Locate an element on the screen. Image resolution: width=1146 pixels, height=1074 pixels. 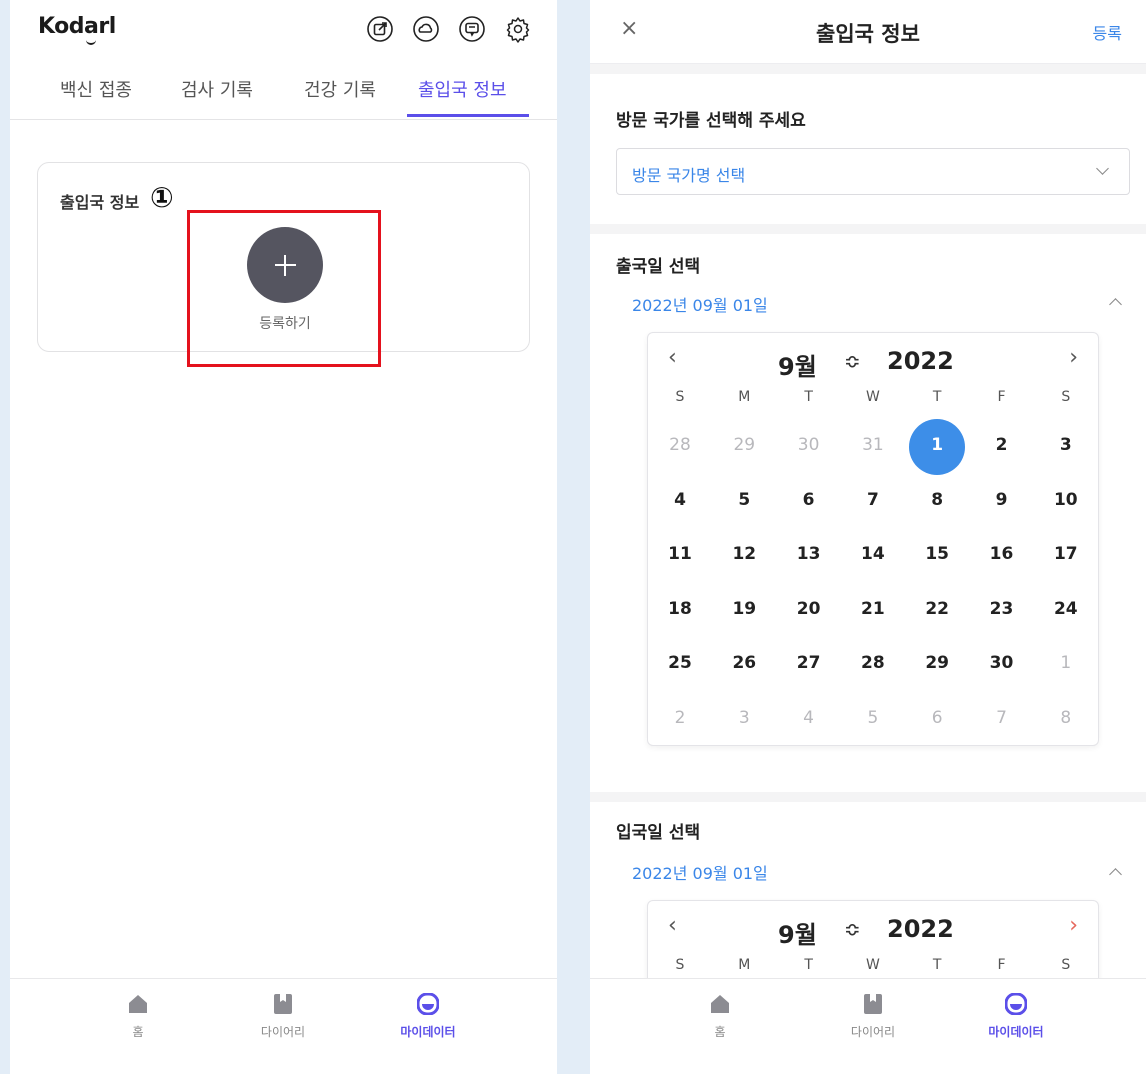
tab-vaccination: 백신 접종 is located at coordinates (96, 89).